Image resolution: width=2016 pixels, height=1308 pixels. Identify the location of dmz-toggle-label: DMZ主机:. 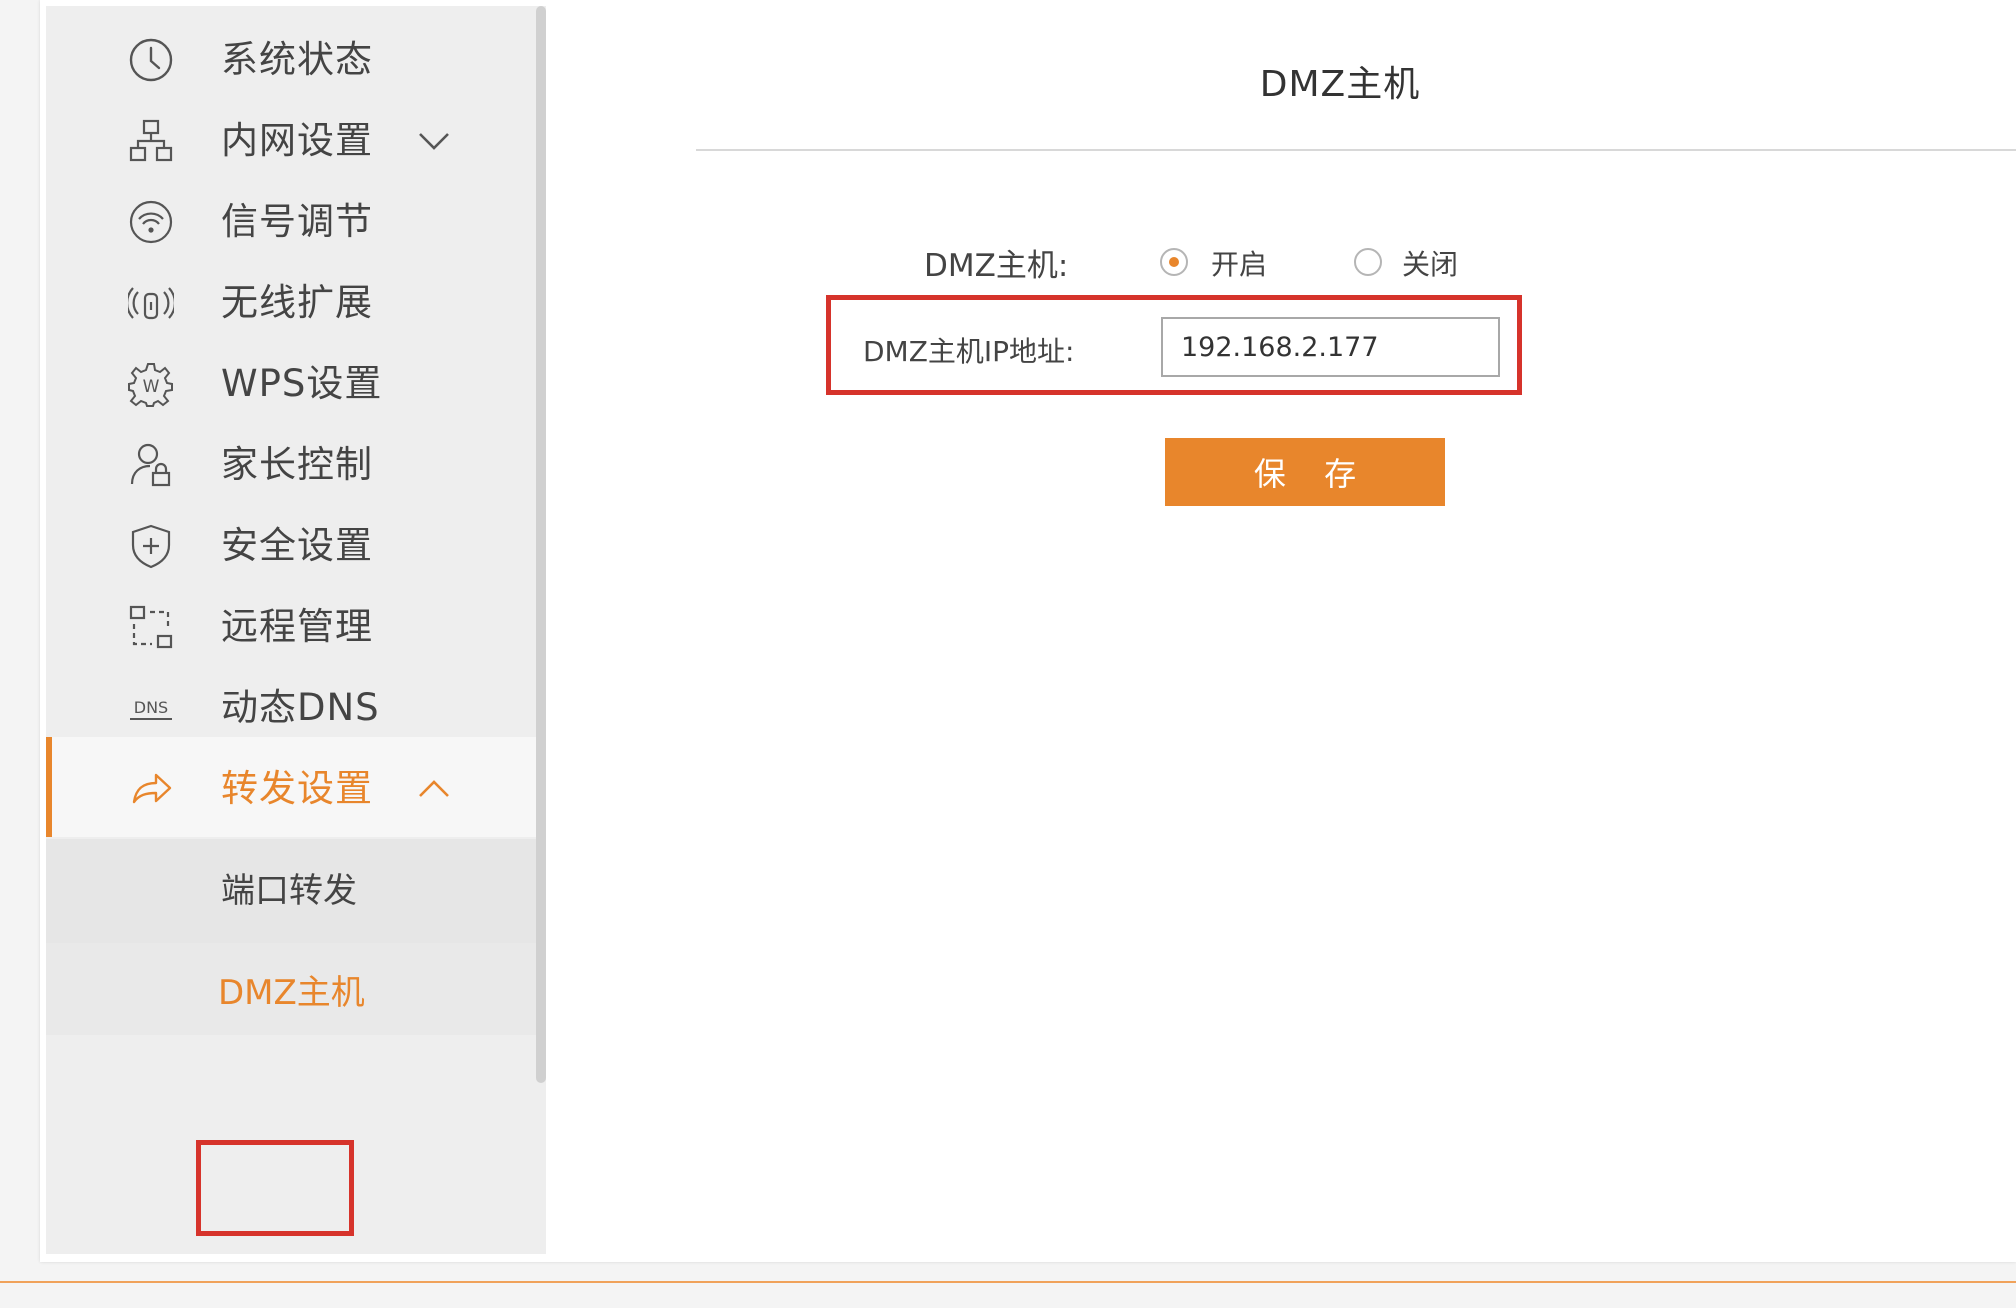
(996, 266).